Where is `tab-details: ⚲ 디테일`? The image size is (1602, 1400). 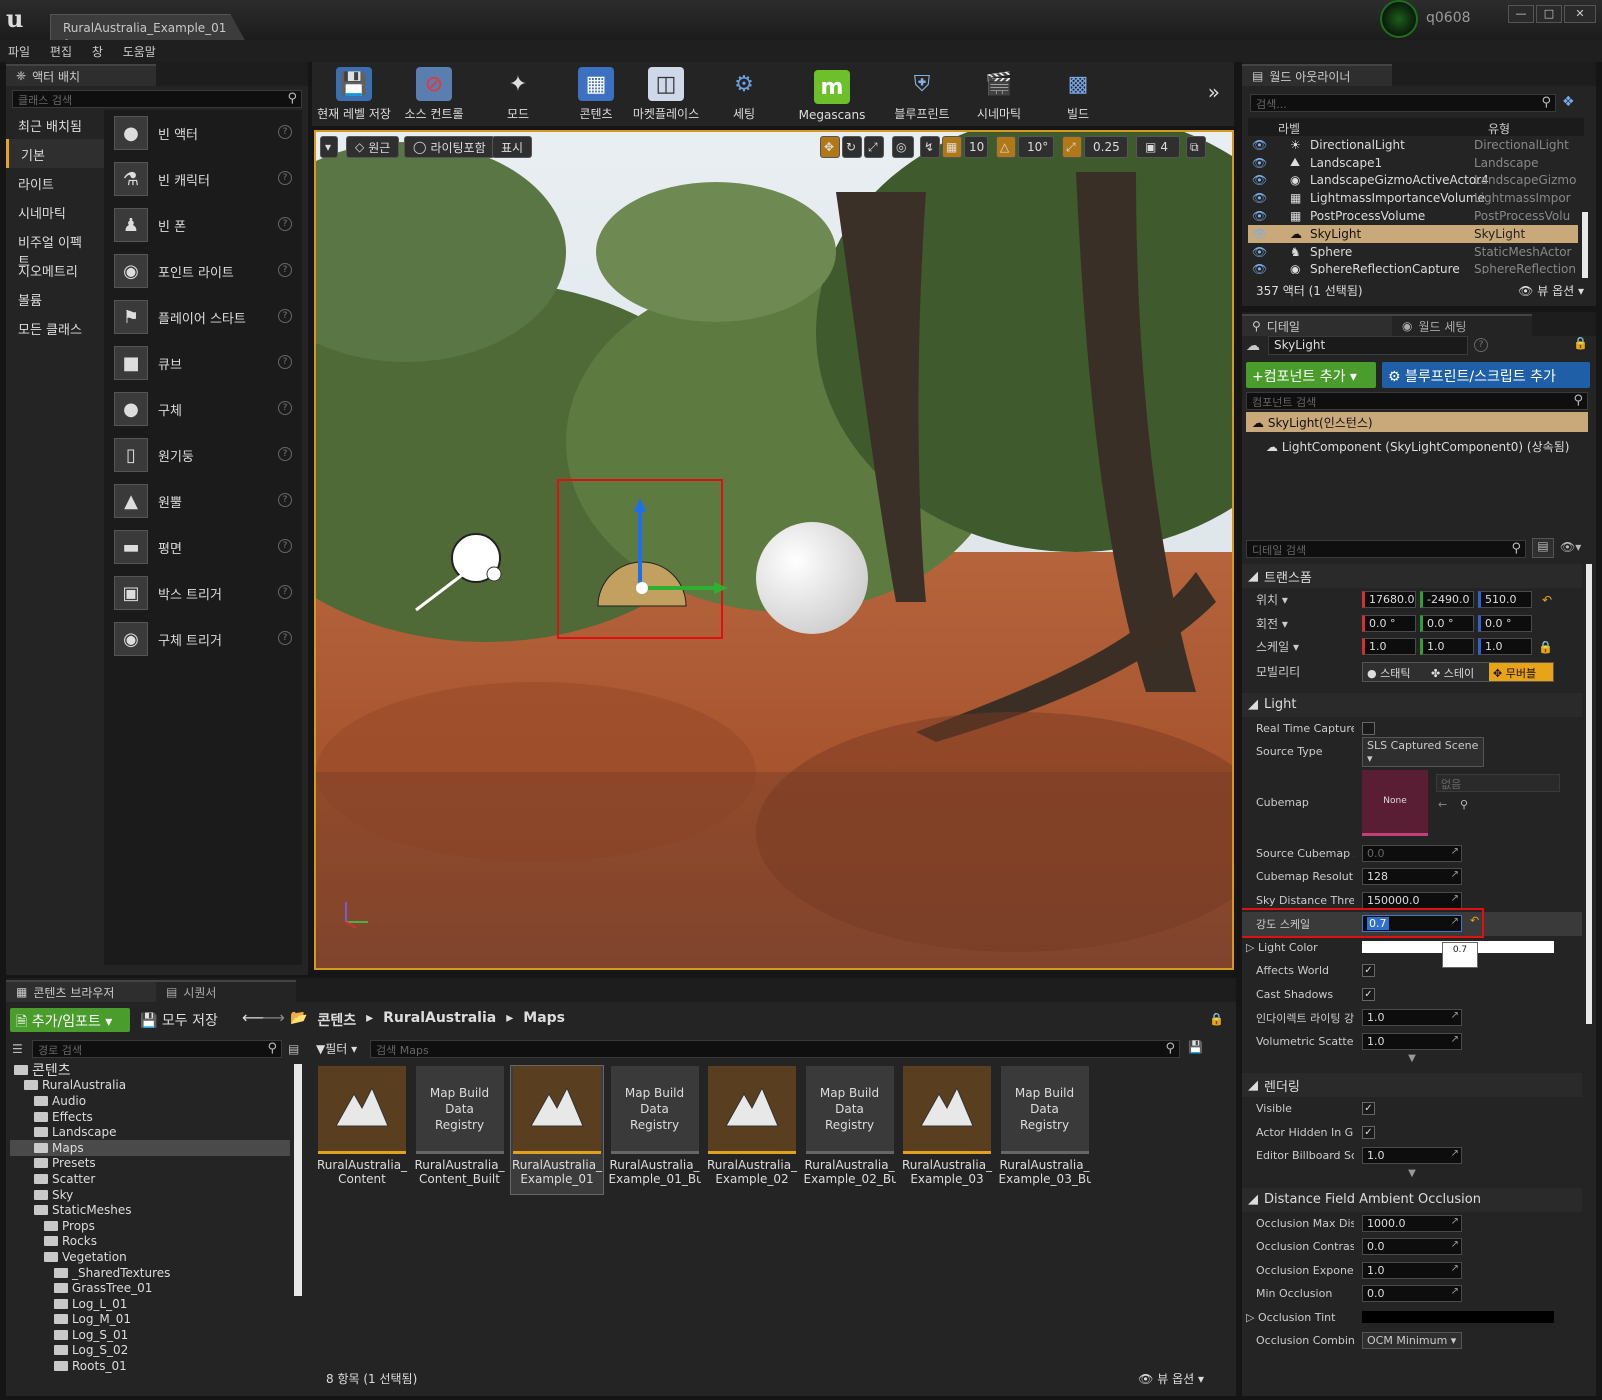
tab-details: ⚲ 디테일 is located at coordinates (1317, 325).